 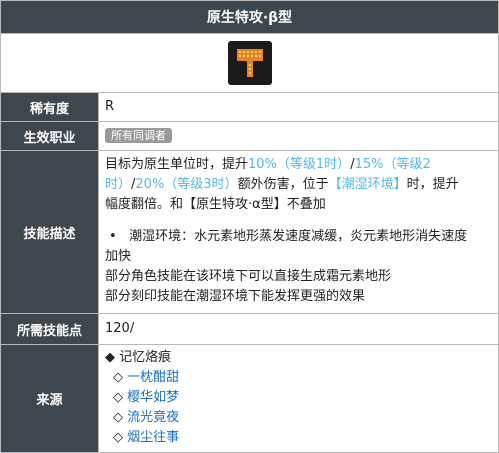 What do you see at coordinates (249, 17) in the screenshot?
I see `card-title: 原生特攻·β型` at bounding box center [249, 17].